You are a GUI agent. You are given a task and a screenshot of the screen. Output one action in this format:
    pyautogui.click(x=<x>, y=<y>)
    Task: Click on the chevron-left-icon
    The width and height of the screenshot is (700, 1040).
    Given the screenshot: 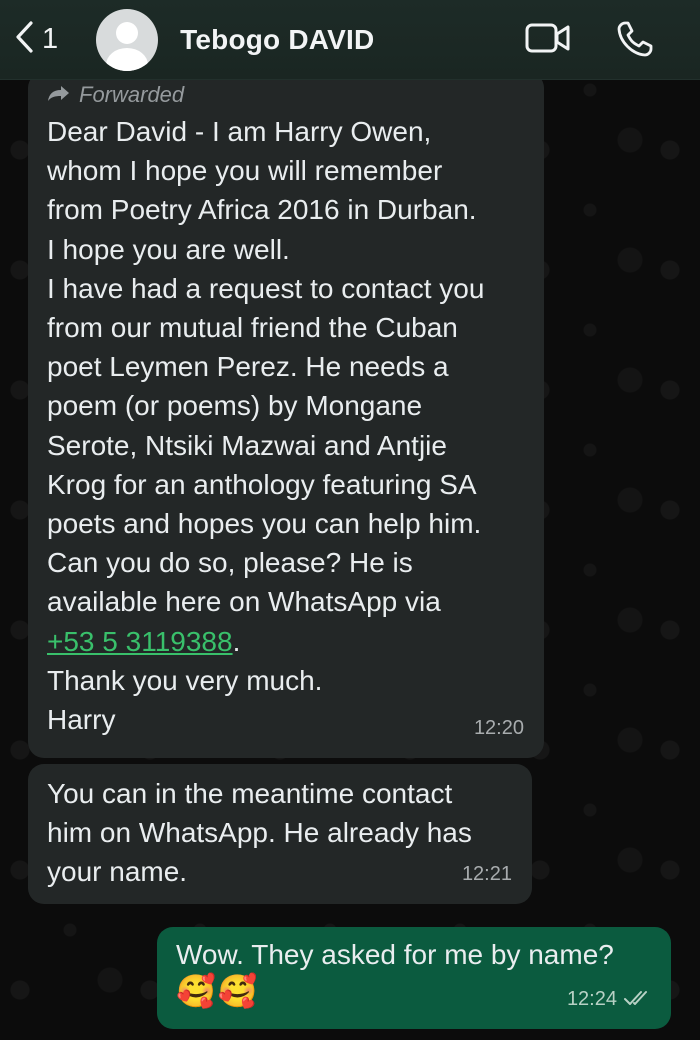 What is the action you would take?
    pyautogui.click(x=24, y=39)
    